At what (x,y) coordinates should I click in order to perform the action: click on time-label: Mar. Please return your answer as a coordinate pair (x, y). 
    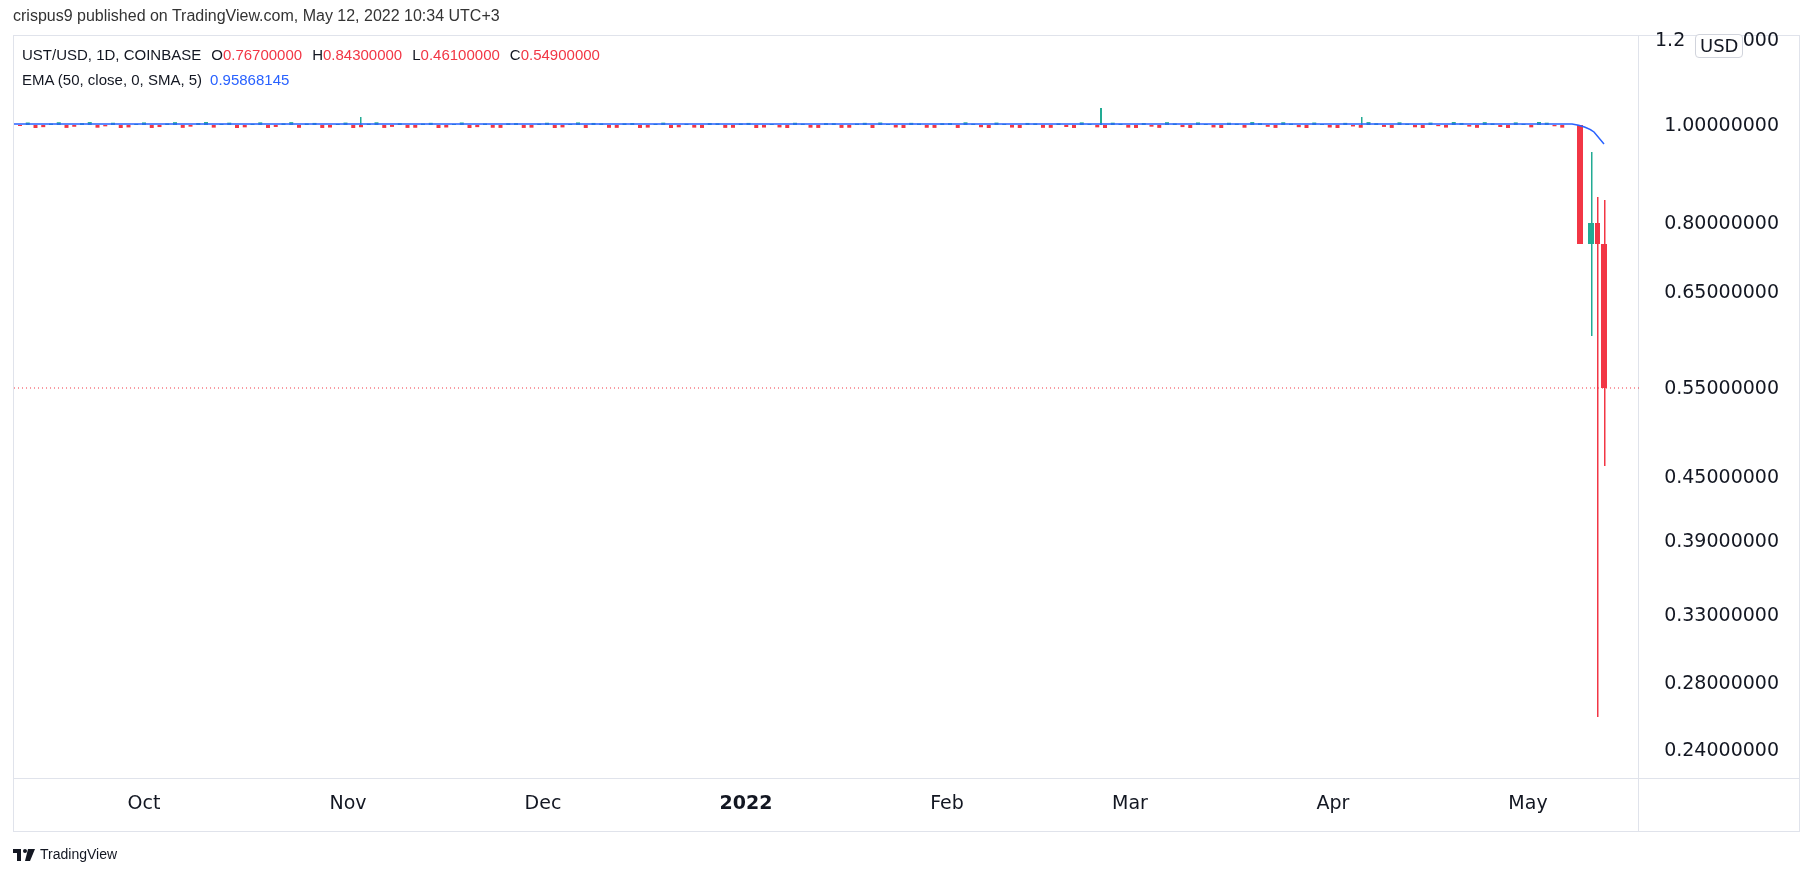
    Looking at the image, I should click on (1130, 802).